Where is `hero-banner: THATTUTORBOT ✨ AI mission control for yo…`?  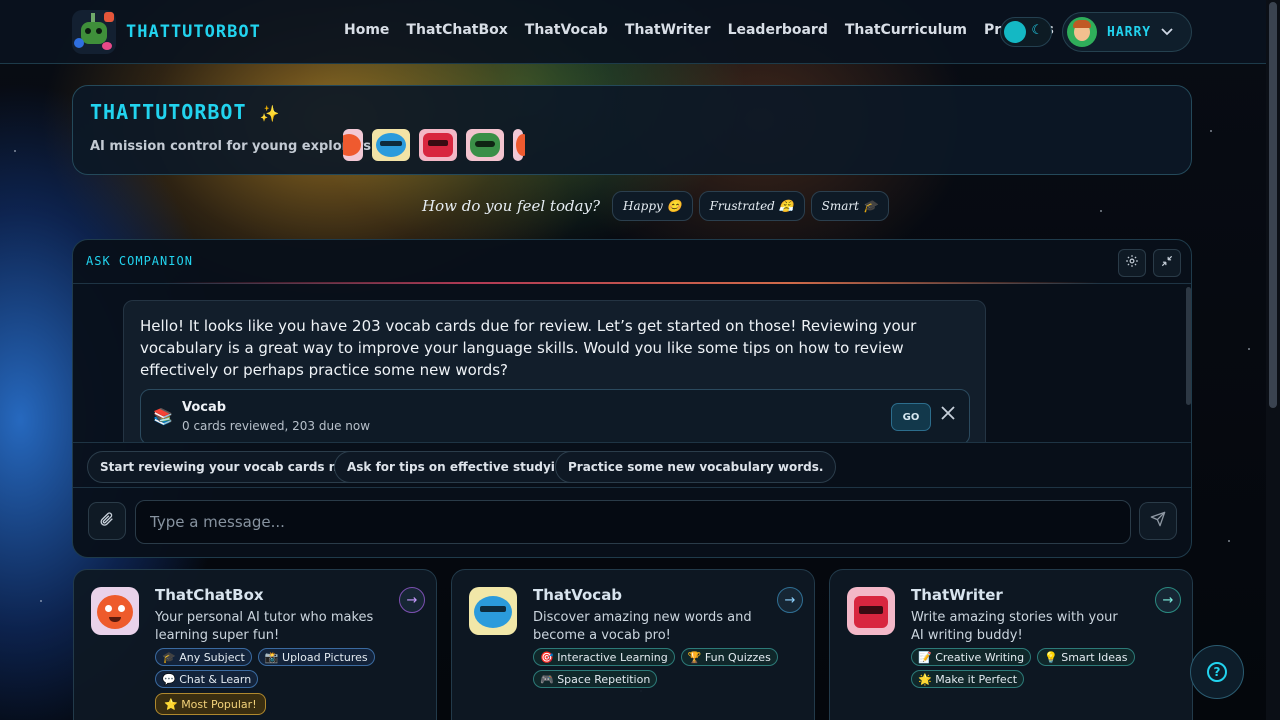
hero-banner: THATTUTORBOT ✨ AI mission control for yo… is located at coordinates (632, 130).